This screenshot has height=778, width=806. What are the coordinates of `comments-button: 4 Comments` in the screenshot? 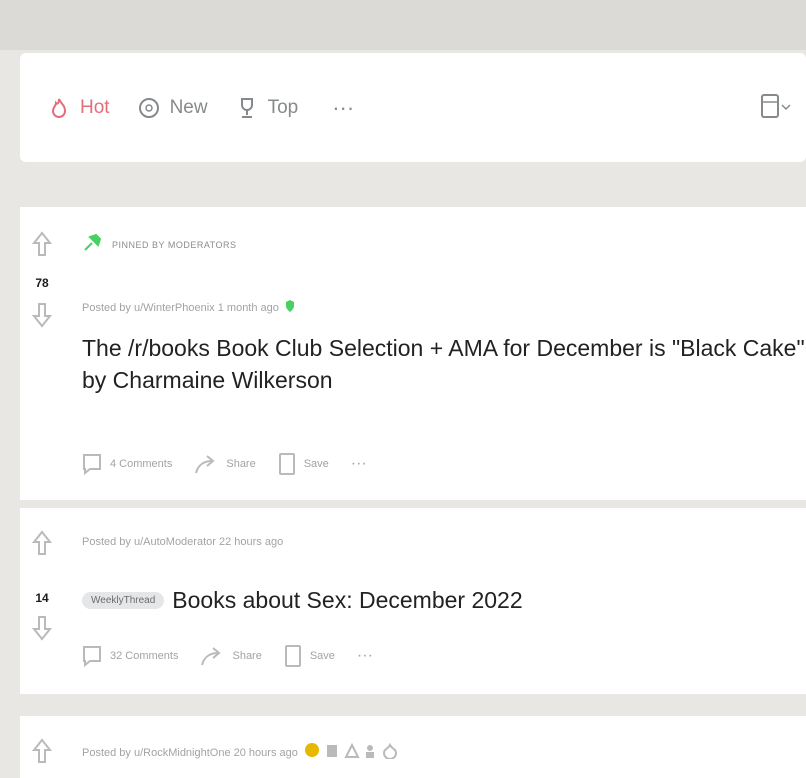 It's located at (127, 464).